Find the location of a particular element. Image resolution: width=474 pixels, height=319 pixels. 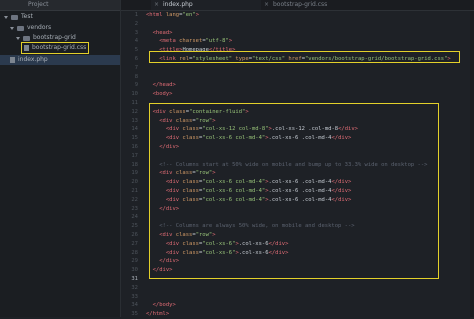

code-token: </body> is located at coordinates (161, 305).